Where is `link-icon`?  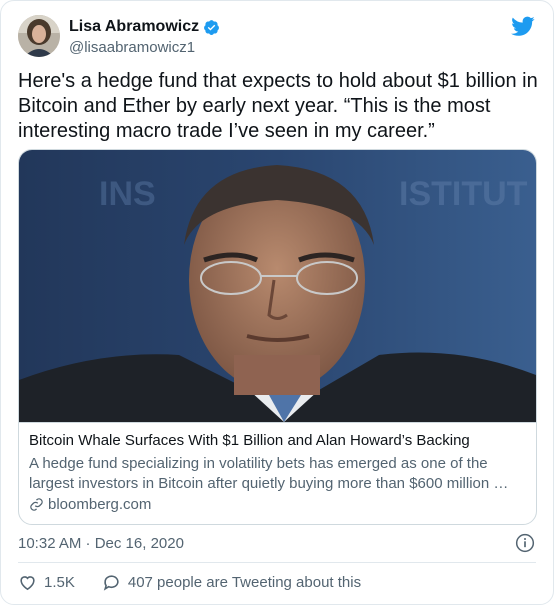 link-icon is located at coordinates (36, 504).